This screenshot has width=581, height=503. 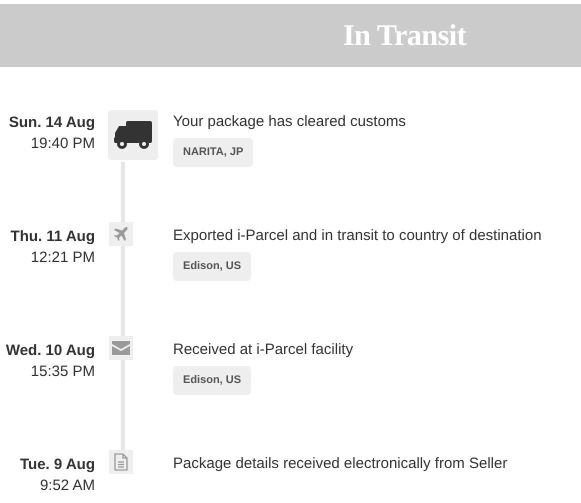 What do you see at coordinates (357, 236) in the screenshot?
I see `event-description: Exported i-Parcel and in transit to country of destination` at bounding box center [357, 236].